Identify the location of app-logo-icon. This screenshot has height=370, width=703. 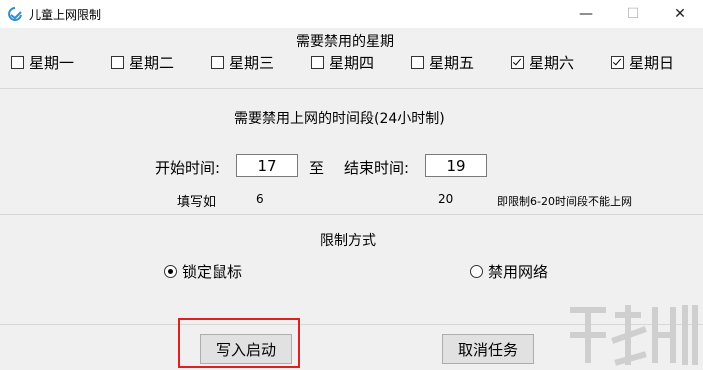
(15, 14).